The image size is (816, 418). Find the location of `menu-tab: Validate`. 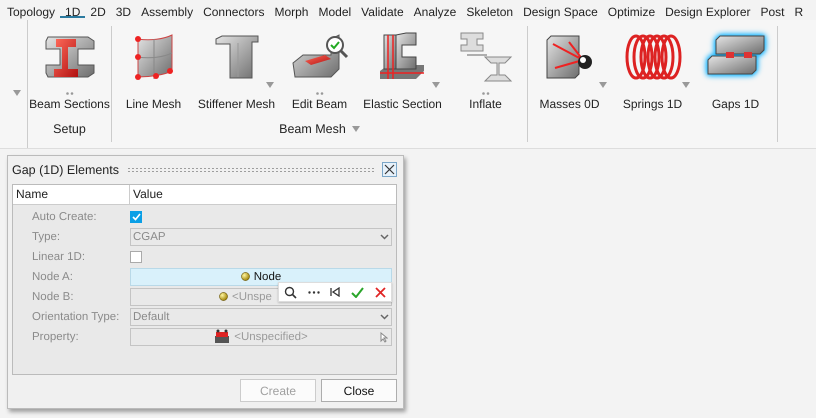

menu-tab: Validate is located at coordinates (382, 10).